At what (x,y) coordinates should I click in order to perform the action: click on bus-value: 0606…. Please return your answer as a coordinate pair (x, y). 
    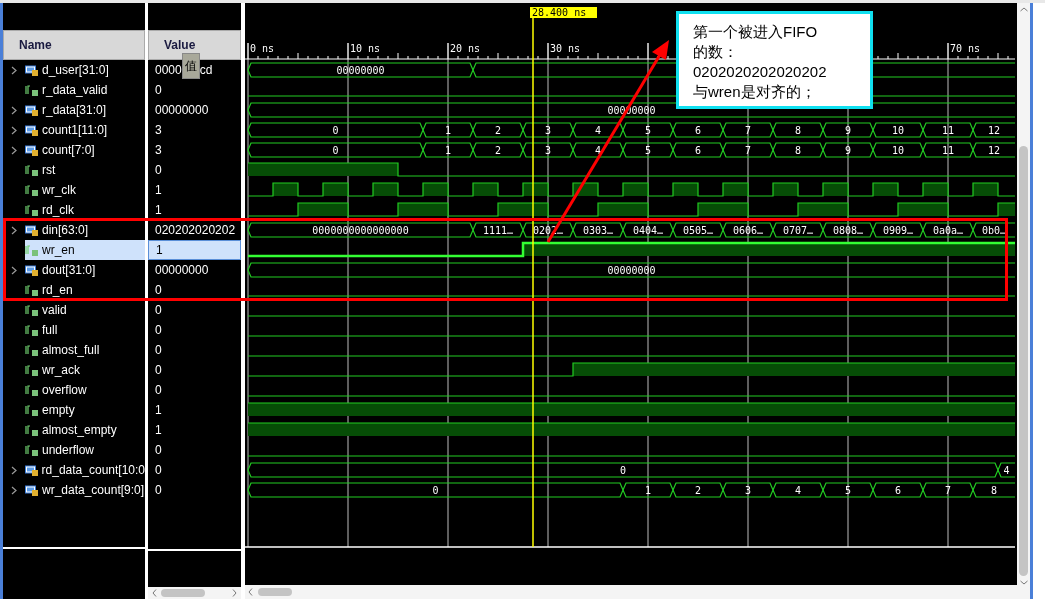
    Looking at the image, I should click on (748, 230).